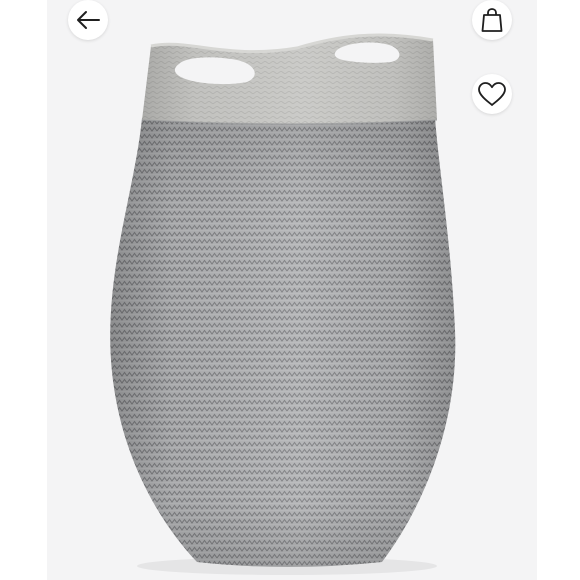 The image size is (580, 580). Describe the element at coordinates (289, 79) in the screenshot. I see `basket-rim` at that location.